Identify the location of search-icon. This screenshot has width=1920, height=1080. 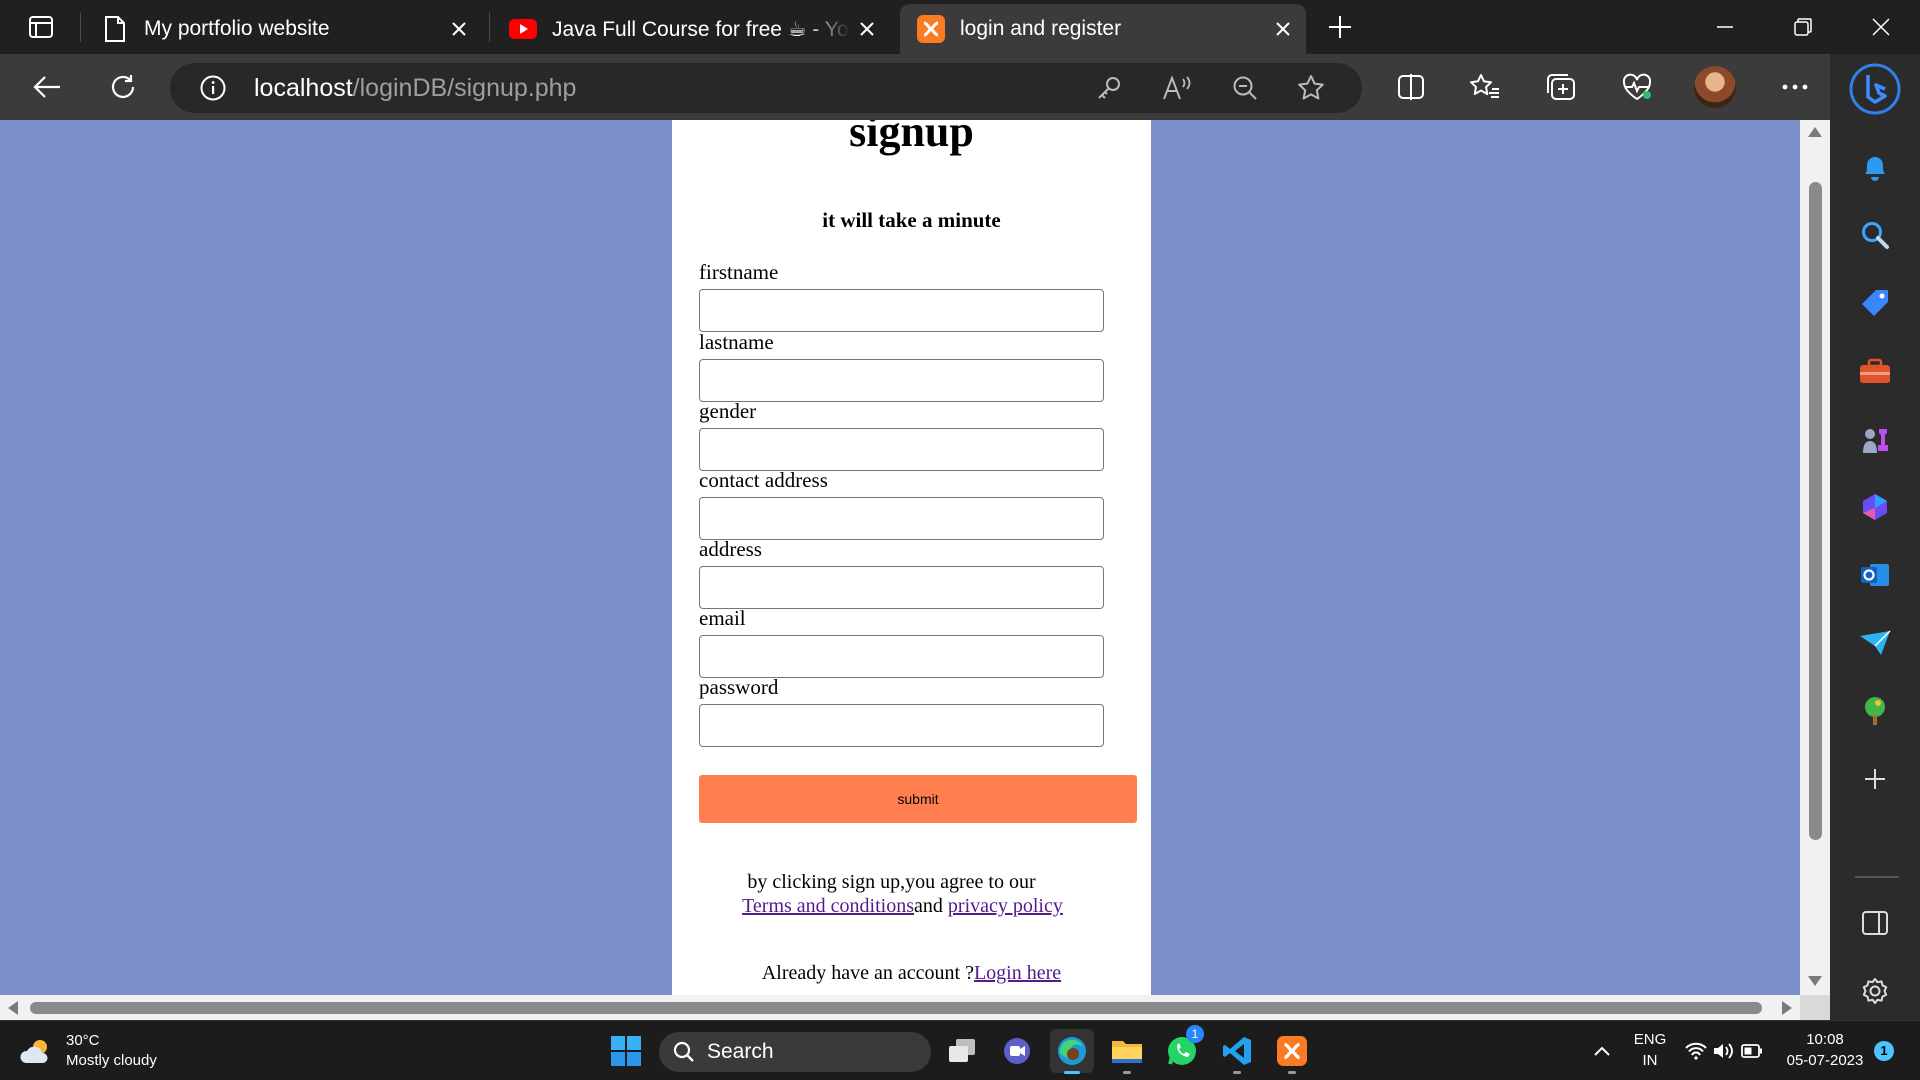
(683, 1051).